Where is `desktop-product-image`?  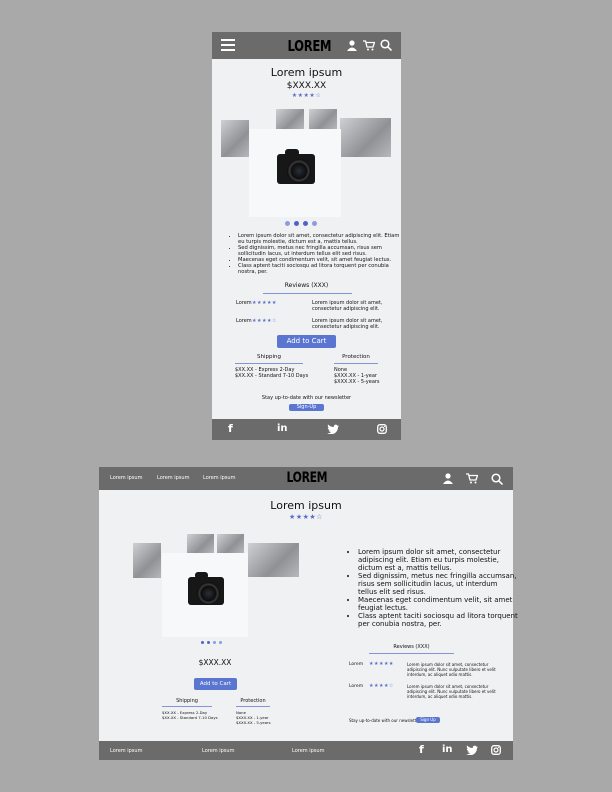 desktop-product-image is located at coordinates (205, 595).